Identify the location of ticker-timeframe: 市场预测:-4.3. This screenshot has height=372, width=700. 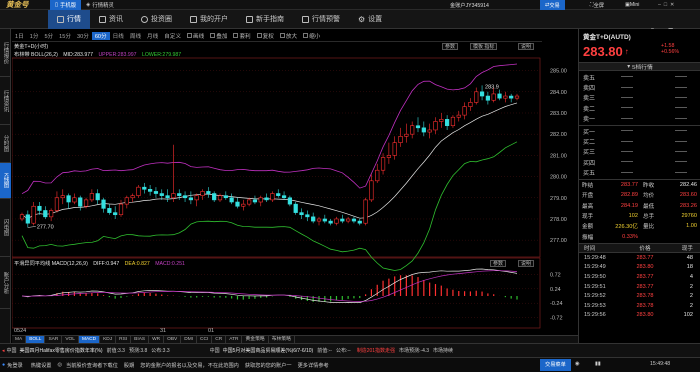
(414, 351).